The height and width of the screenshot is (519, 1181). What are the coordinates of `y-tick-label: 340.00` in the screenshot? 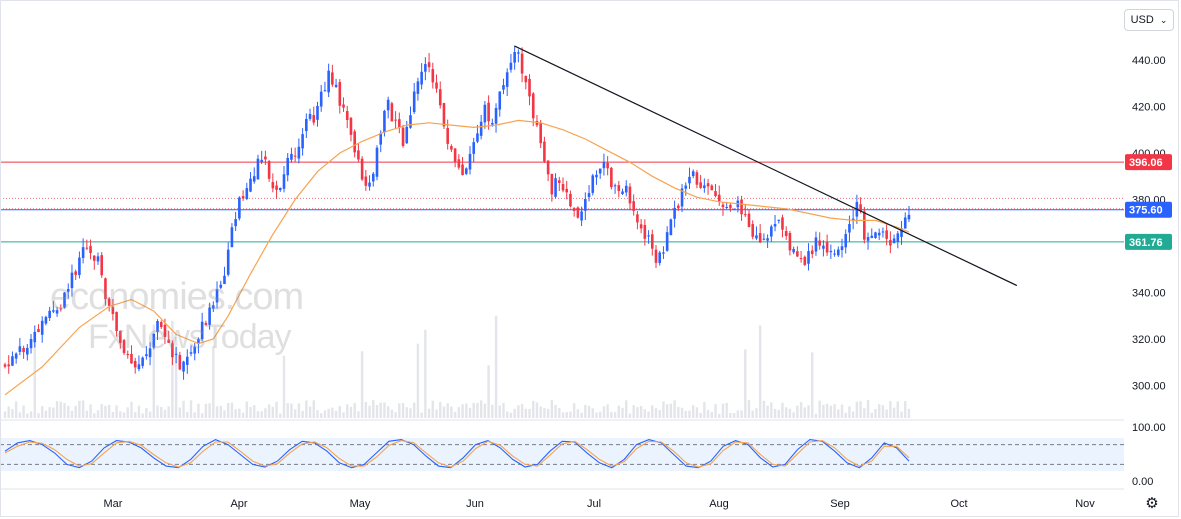 It's located at (1149, 294).